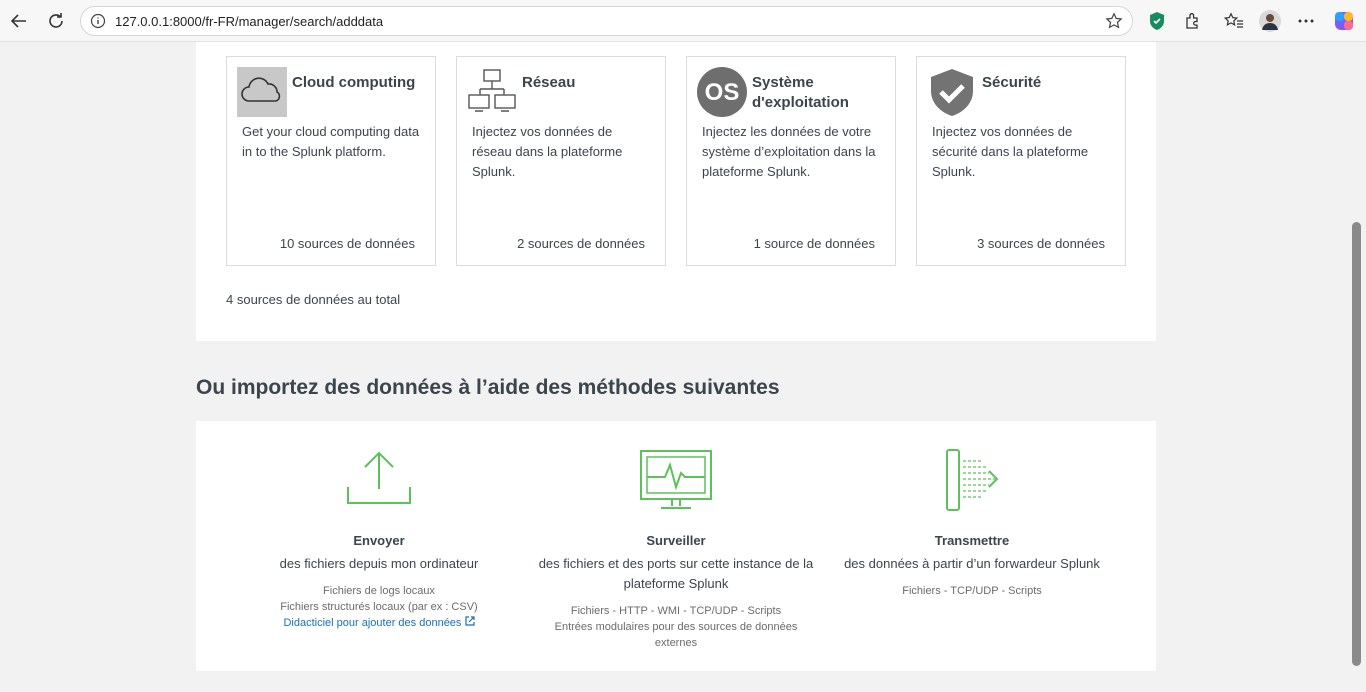 Image resolution: width=1366 pixels, height=692 pixels. I want to click on category-count: 10 sources de données, so click(347, 243).